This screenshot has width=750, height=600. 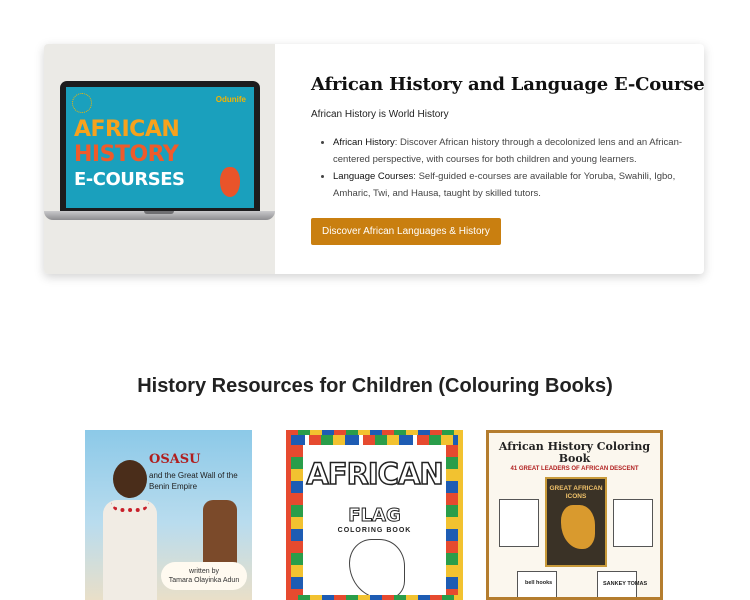 I want to click on screen-line-1: AFRICAN, so click(x=127, y=129).